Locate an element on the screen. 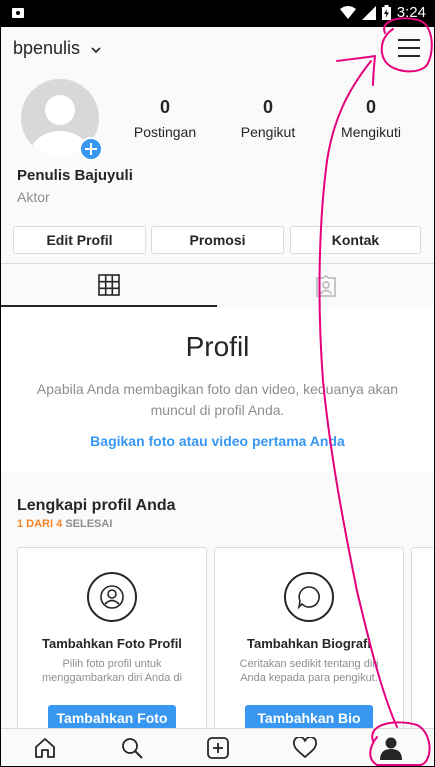 The image size is (435, 767). home-icon is located at coordinates (45, 748).